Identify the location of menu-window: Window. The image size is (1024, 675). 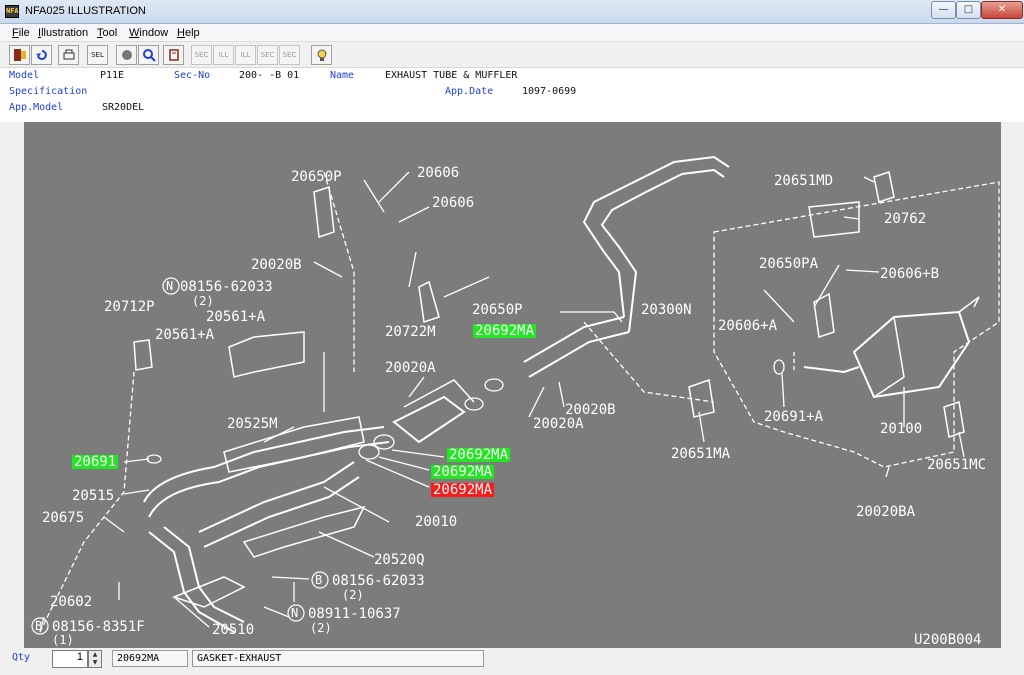
(148, 33).